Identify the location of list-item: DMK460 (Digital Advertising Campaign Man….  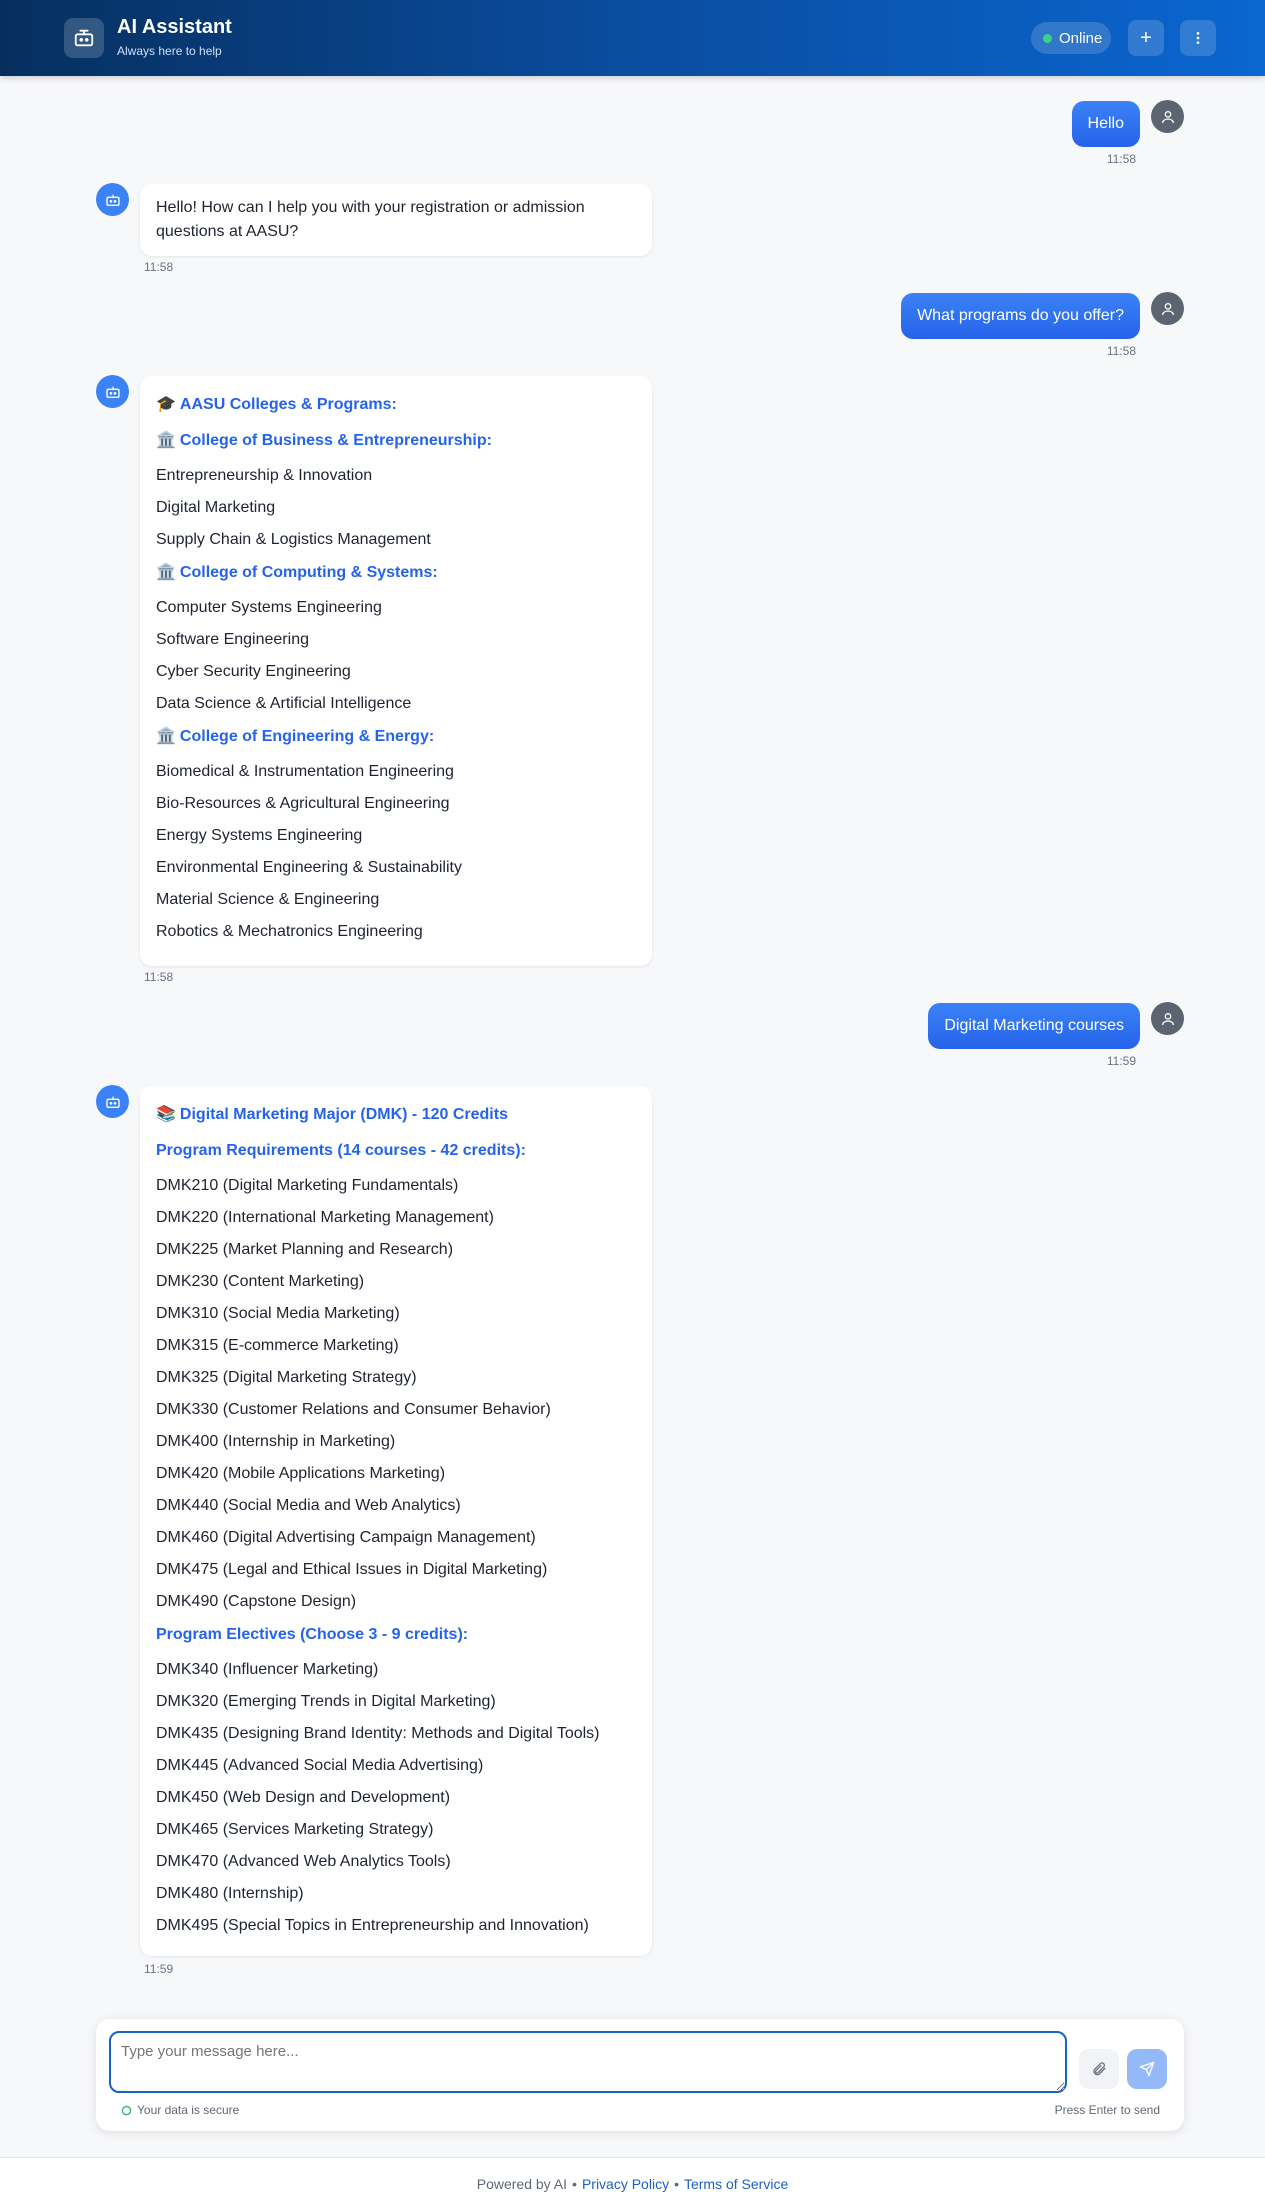
(346, 1537).